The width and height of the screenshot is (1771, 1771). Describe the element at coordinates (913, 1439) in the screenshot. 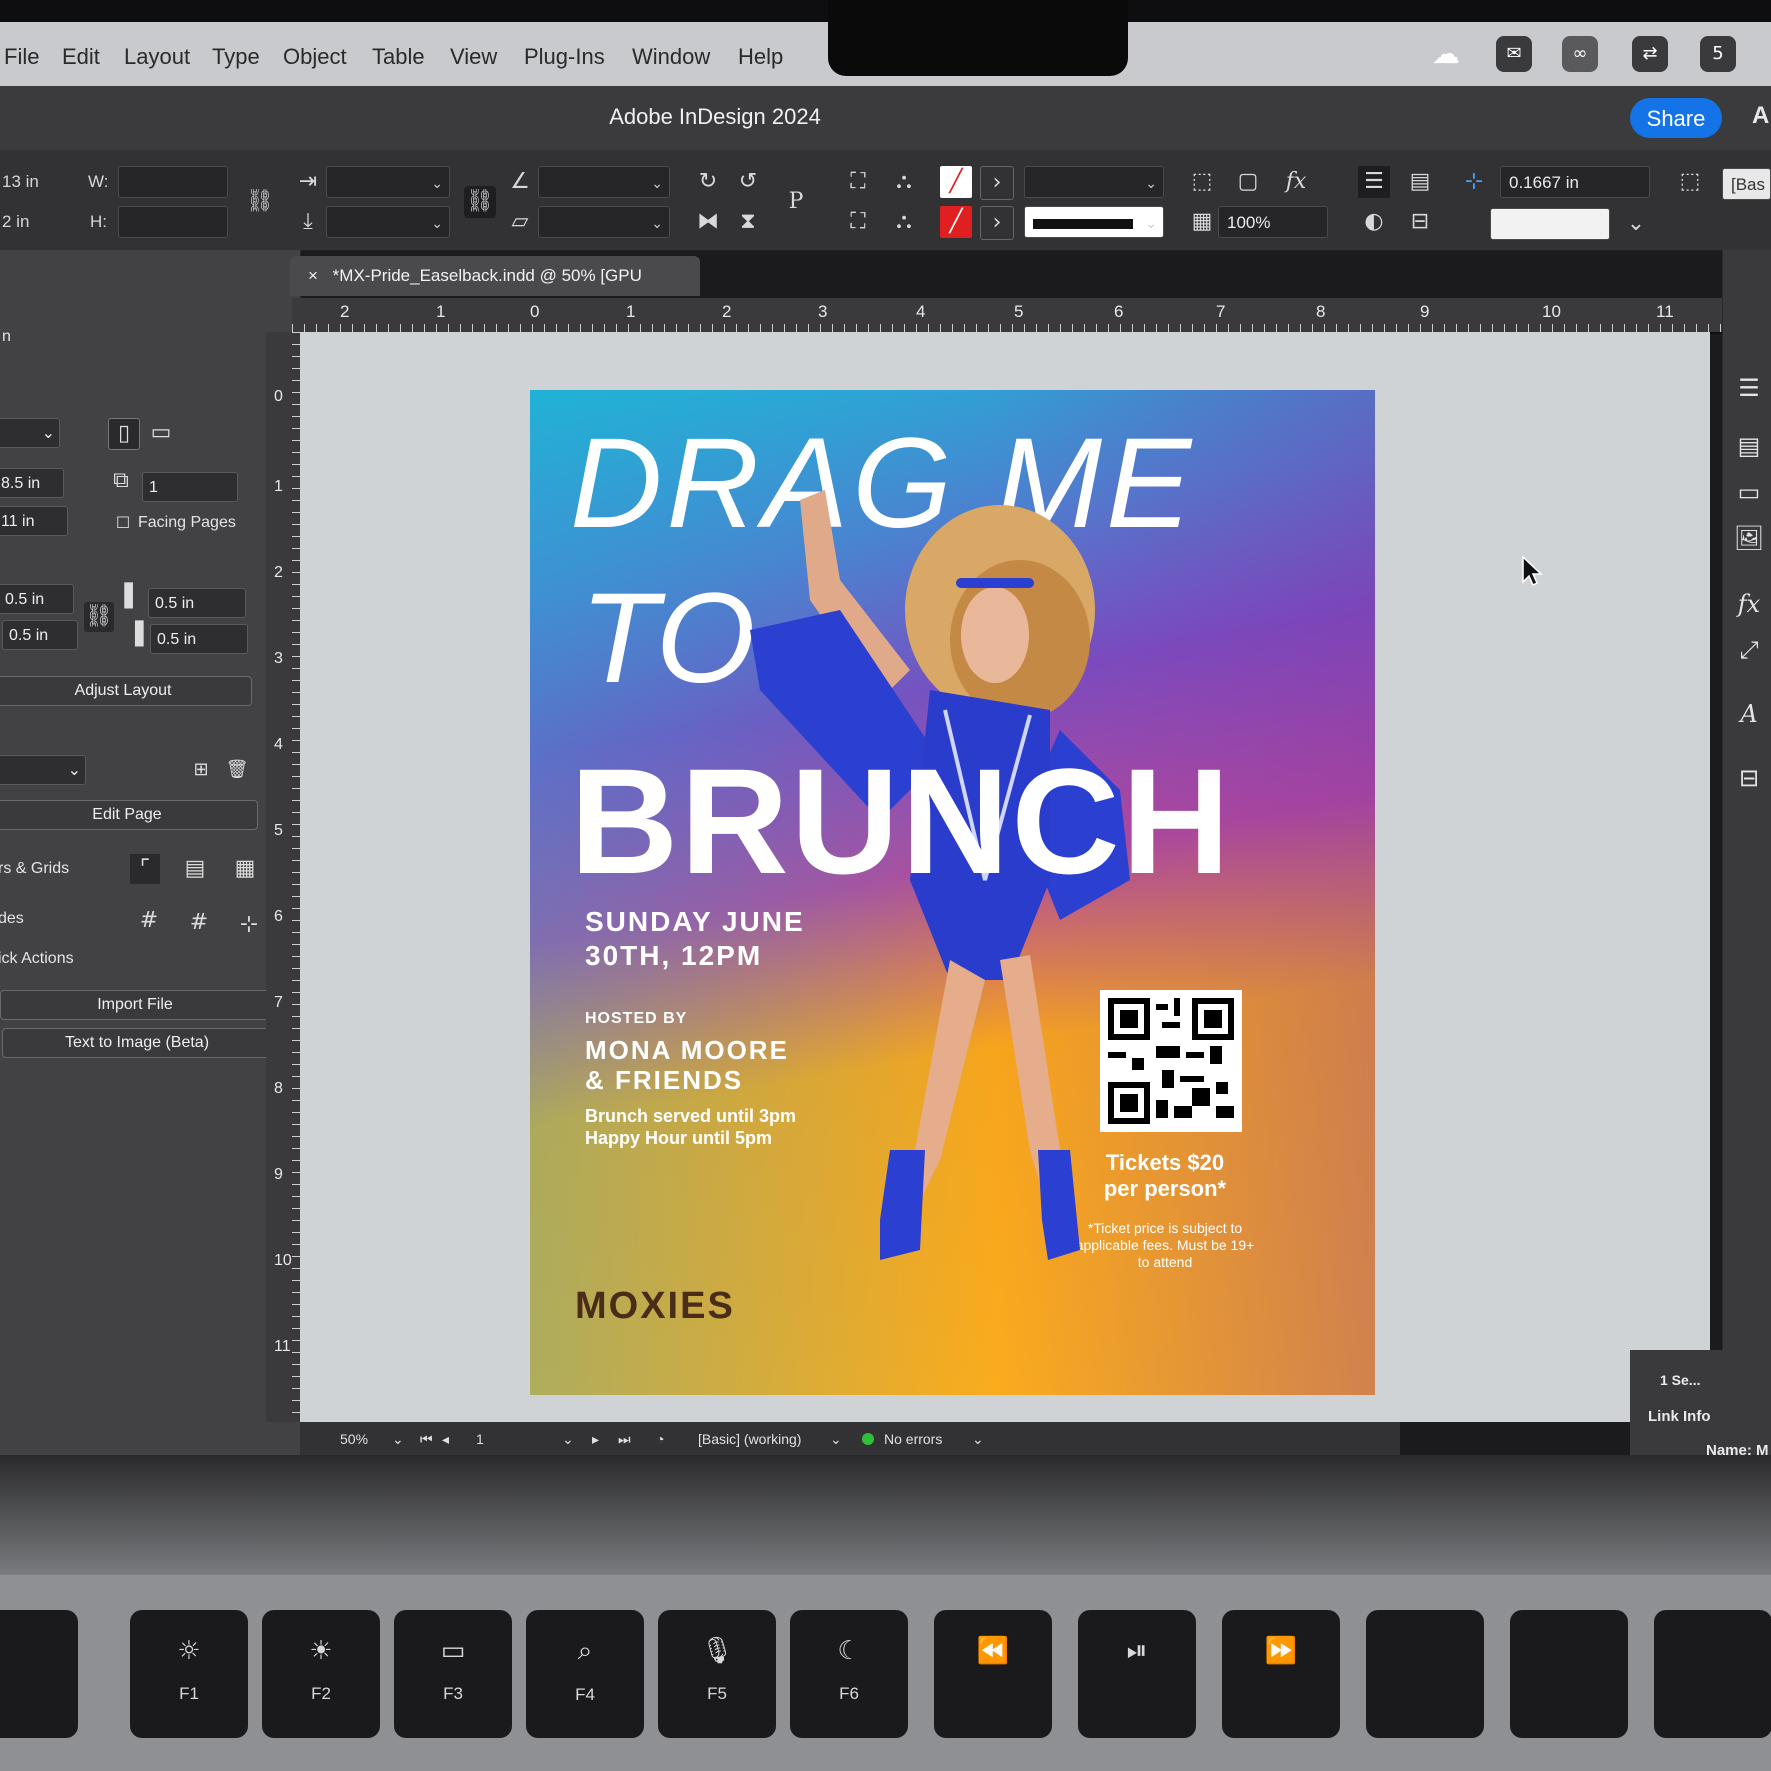

I see `errors-status: No errors` at that location.